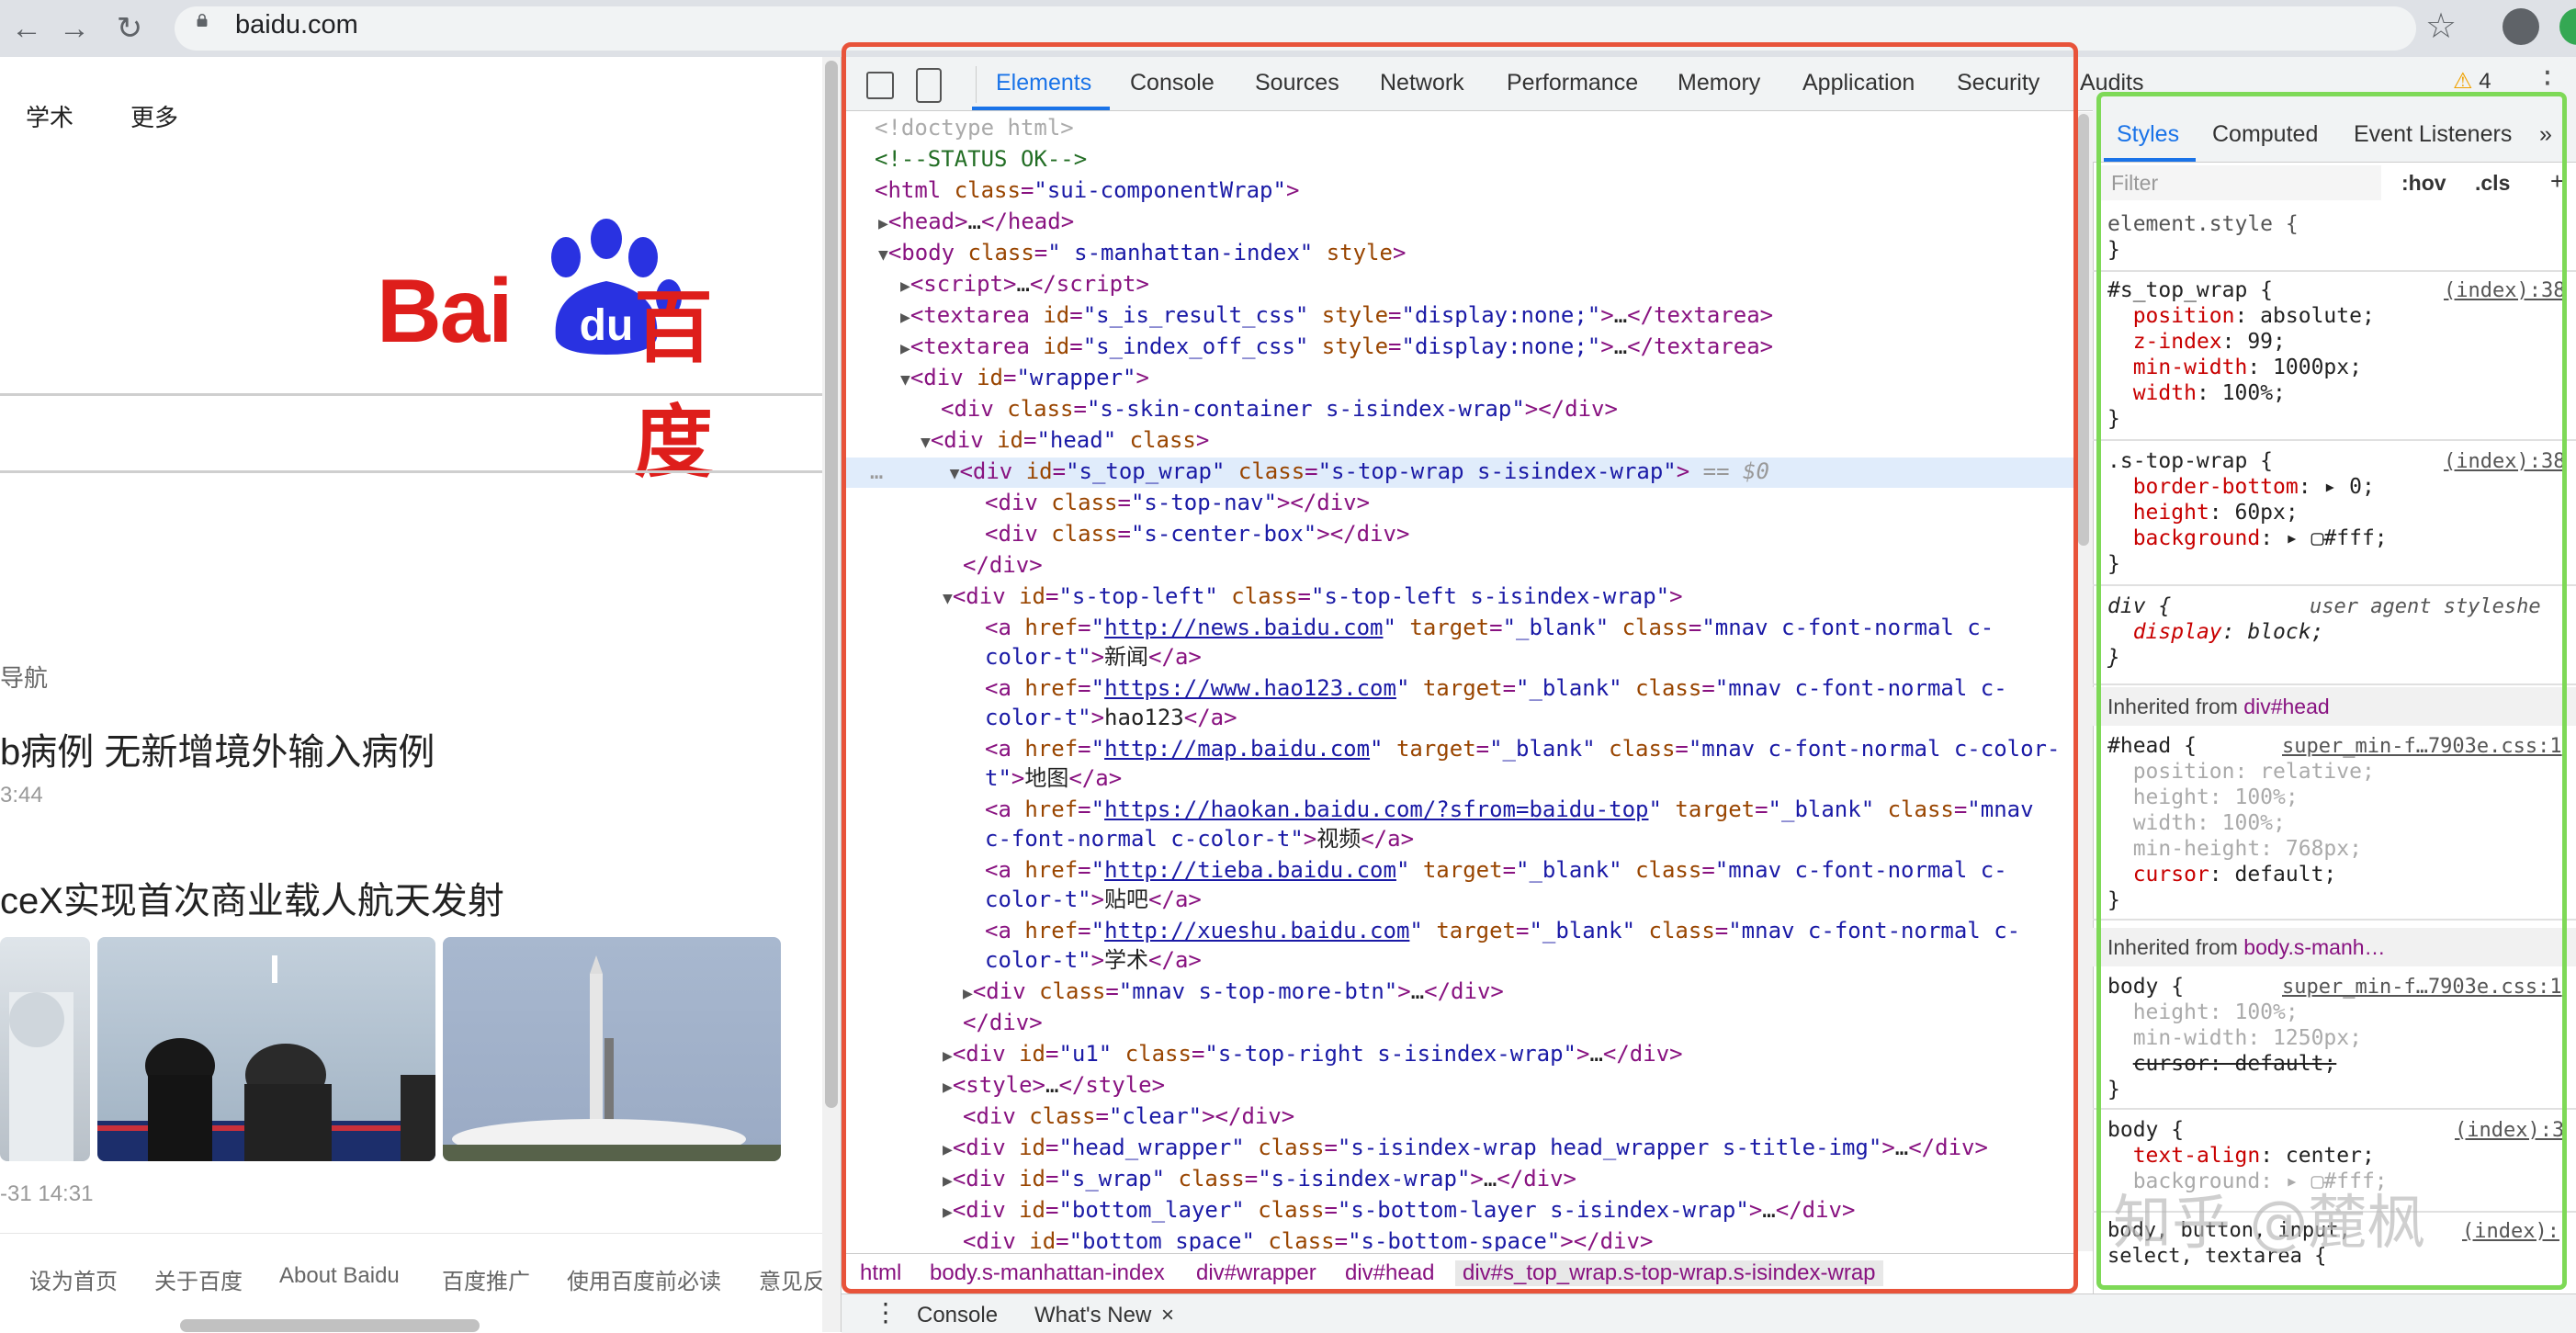  I want to click on news-time-2: -31 14:31, so click(47, 1193).